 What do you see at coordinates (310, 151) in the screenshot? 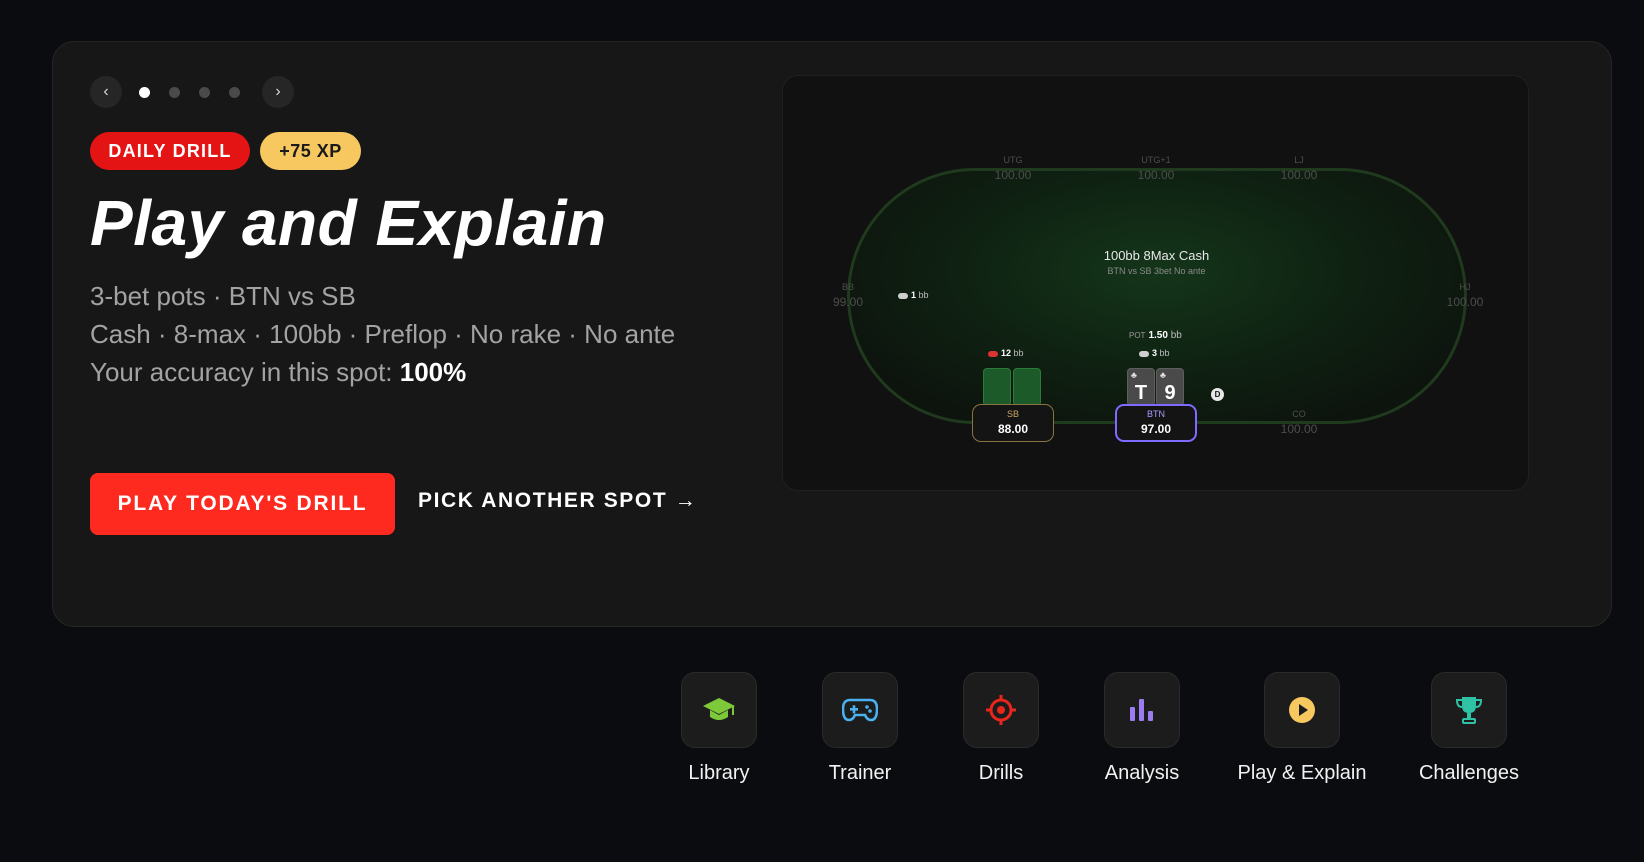
I see `xp-badge: +75 XP` at bounding box center [310, 151].